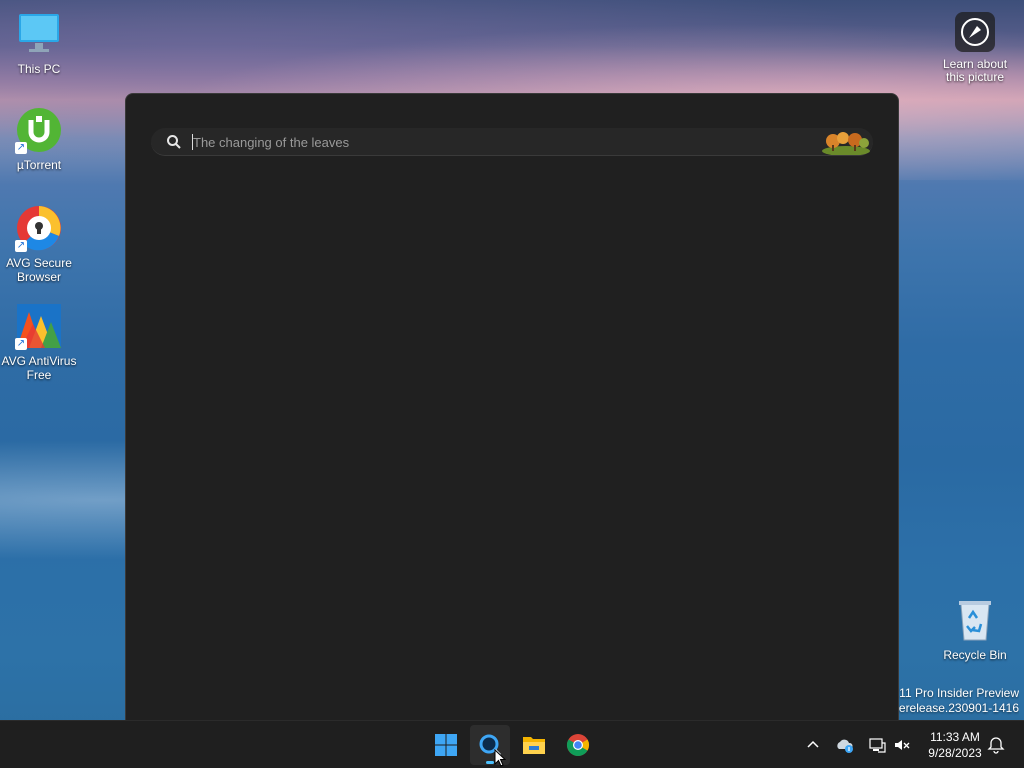 Image resolution: width=1024 pixels, height=768 pixels. What do you see at coordinates (39, 270) in the screenshot?
I see `desktop-icon-label: AVG Secure Browser` at bounding box center [39, 270].